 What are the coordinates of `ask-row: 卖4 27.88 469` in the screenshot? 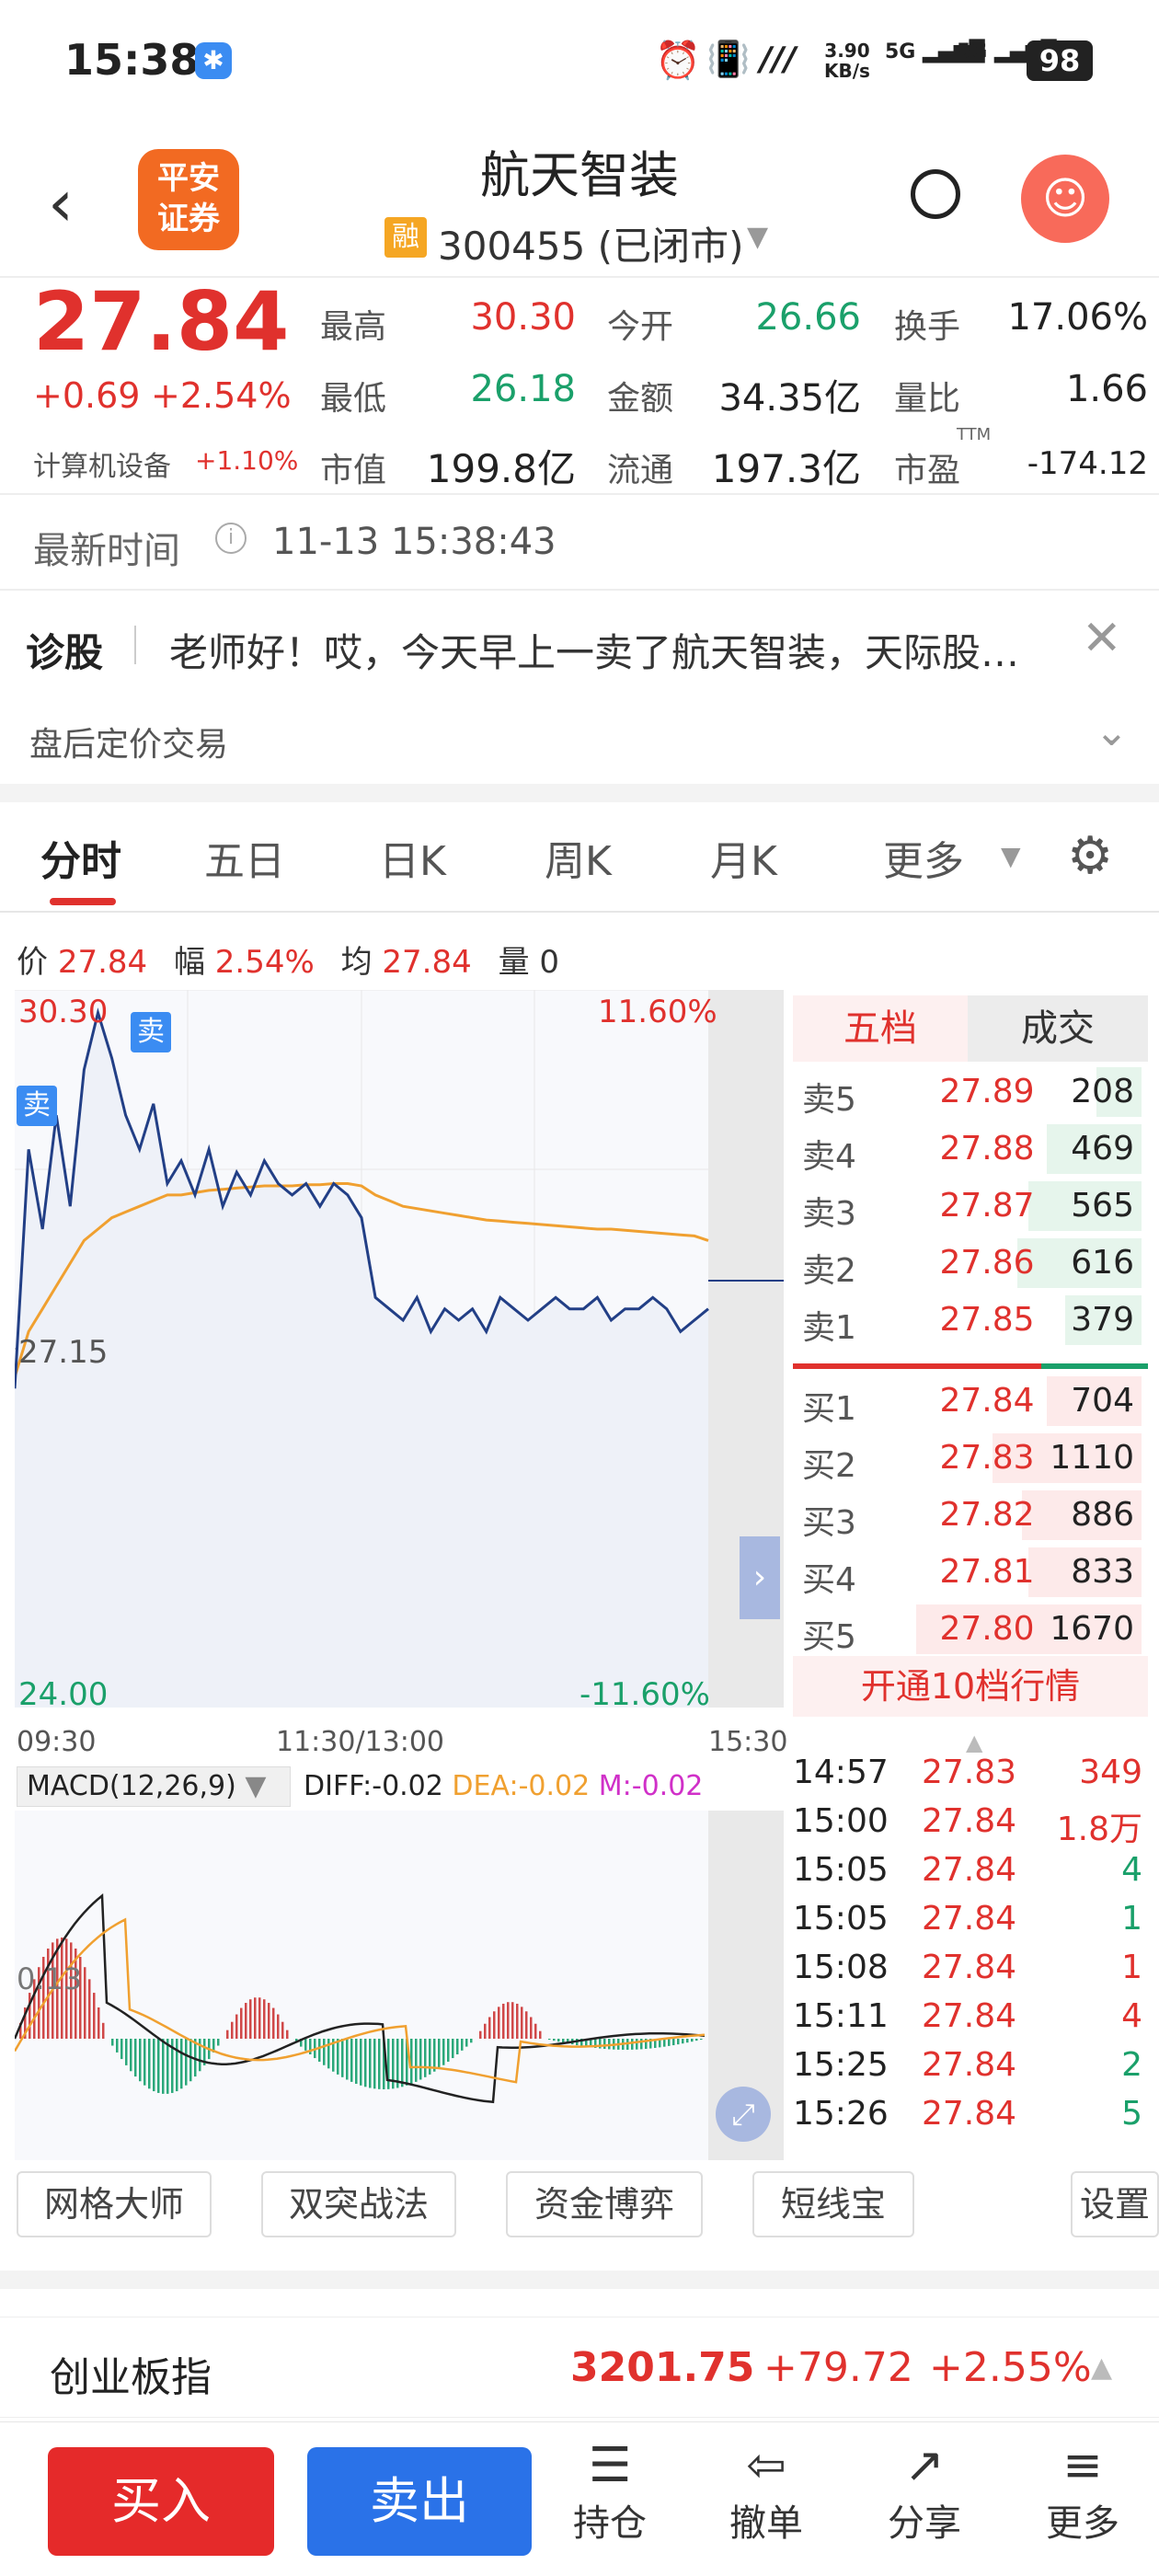 It's located at (964, 1149).